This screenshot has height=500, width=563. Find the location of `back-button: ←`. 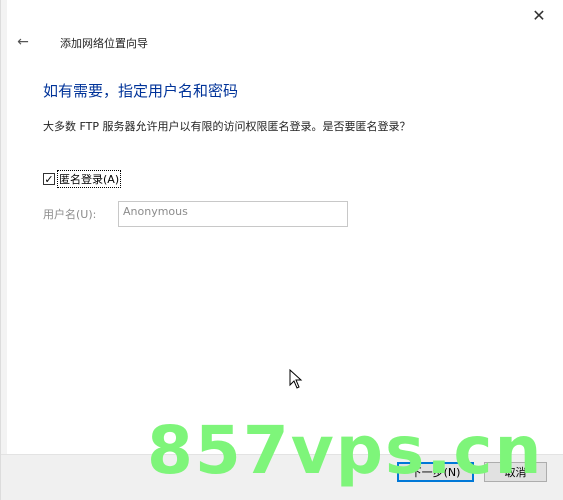

back-button: ← is located at coordinates (23, 42).